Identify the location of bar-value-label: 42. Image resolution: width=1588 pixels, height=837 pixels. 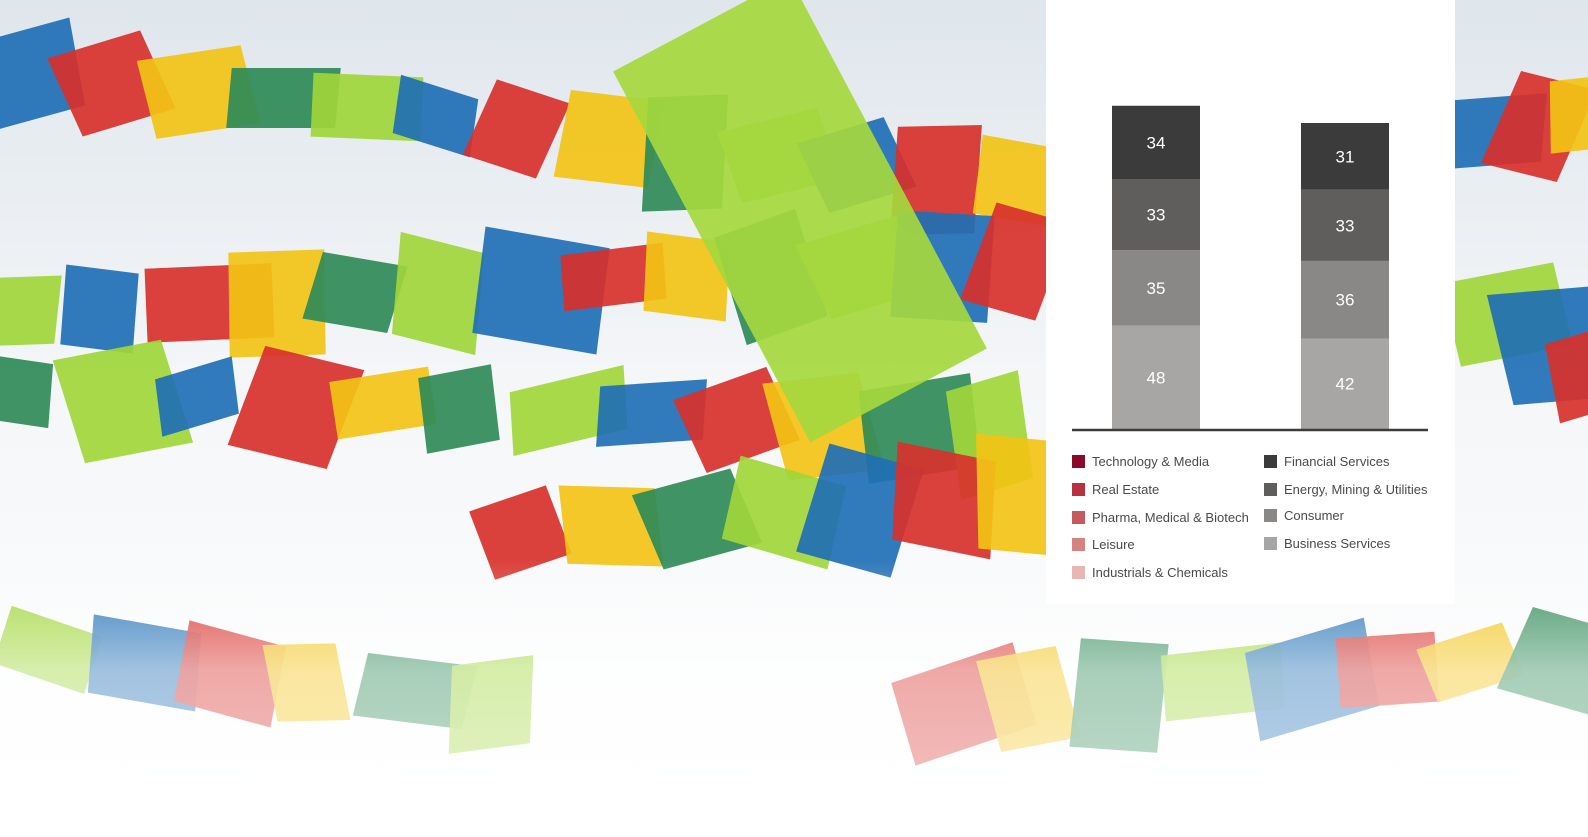
(1345, 384).